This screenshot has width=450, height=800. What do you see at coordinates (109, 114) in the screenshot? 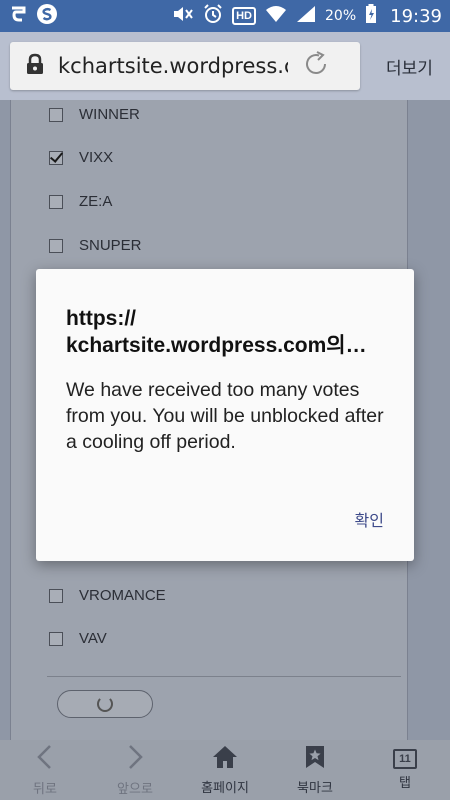
I see `option-label: WINNER` at bounding box center [109, 114].